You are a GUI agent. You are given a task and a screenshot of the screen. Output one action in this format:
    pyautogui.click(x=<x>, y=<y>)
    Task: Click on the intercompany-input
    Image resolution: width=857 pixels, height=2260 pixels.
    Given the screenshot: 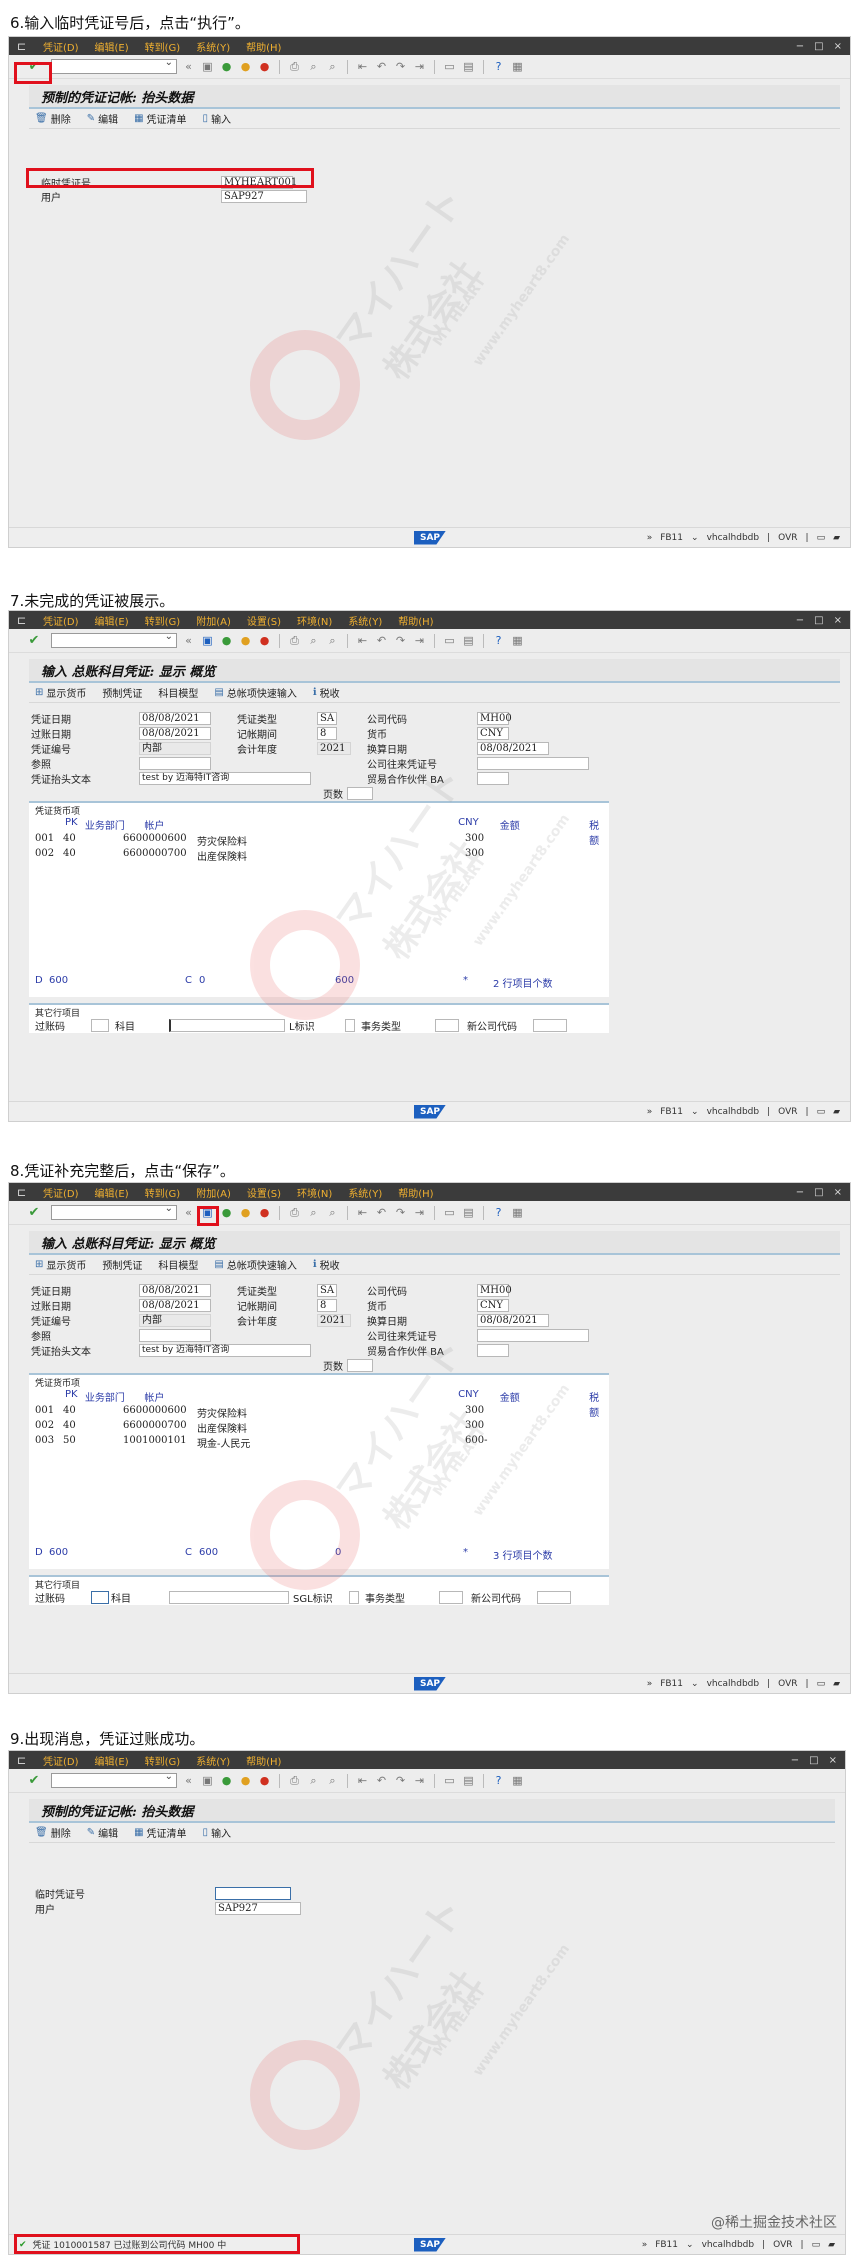 What is the action you would take?
    pyautogui.click(x=533, y=763)
    